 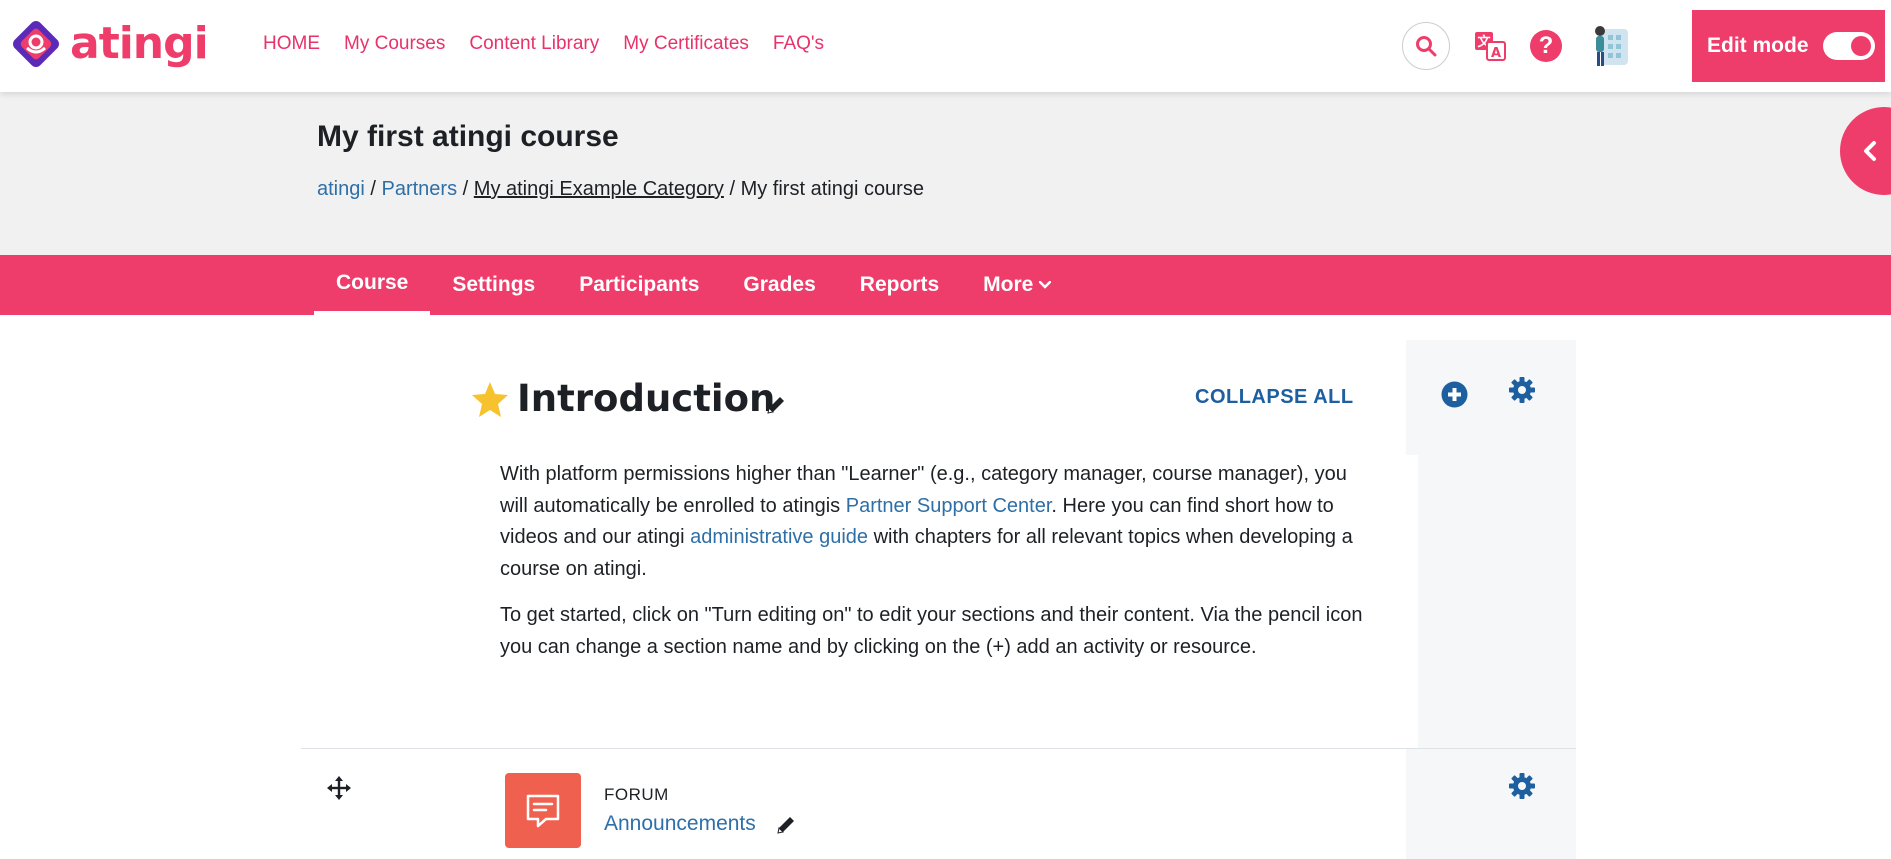 I want to click on activity-link: Announcements, so click(x=680, y=824).